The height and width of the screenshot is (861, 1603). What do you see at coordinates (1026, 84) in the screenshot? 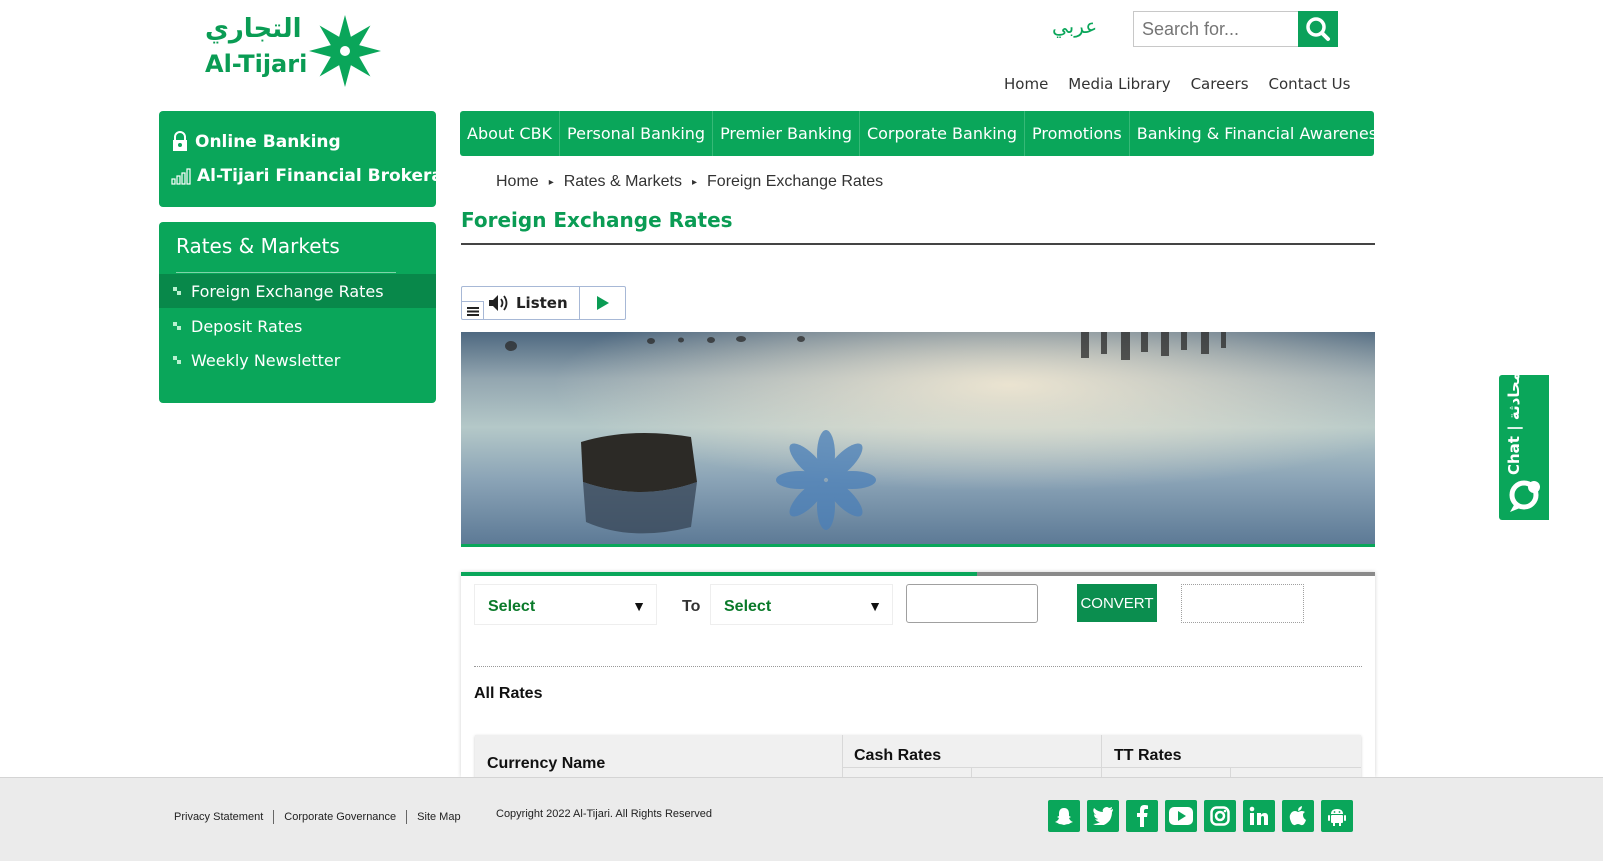
I see `top-link-home: Home` at bounding box center [1026, 84].